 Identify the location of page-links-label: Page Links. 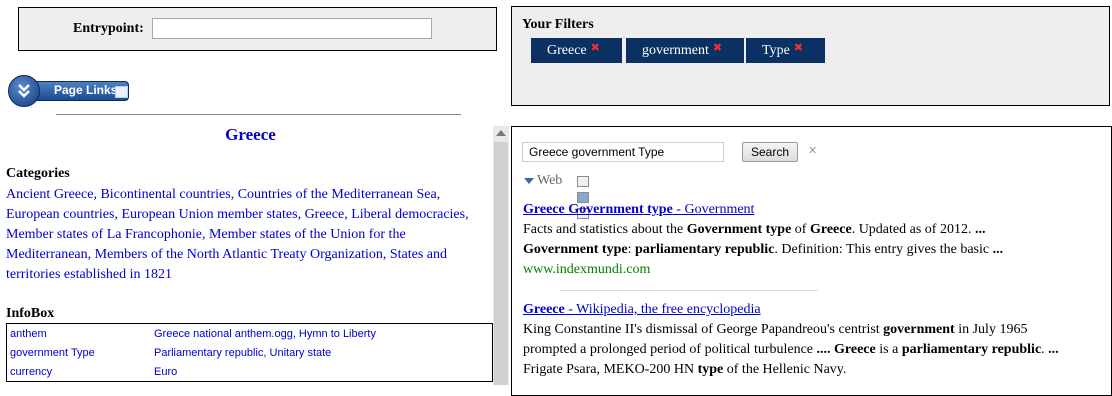
(86, 90).